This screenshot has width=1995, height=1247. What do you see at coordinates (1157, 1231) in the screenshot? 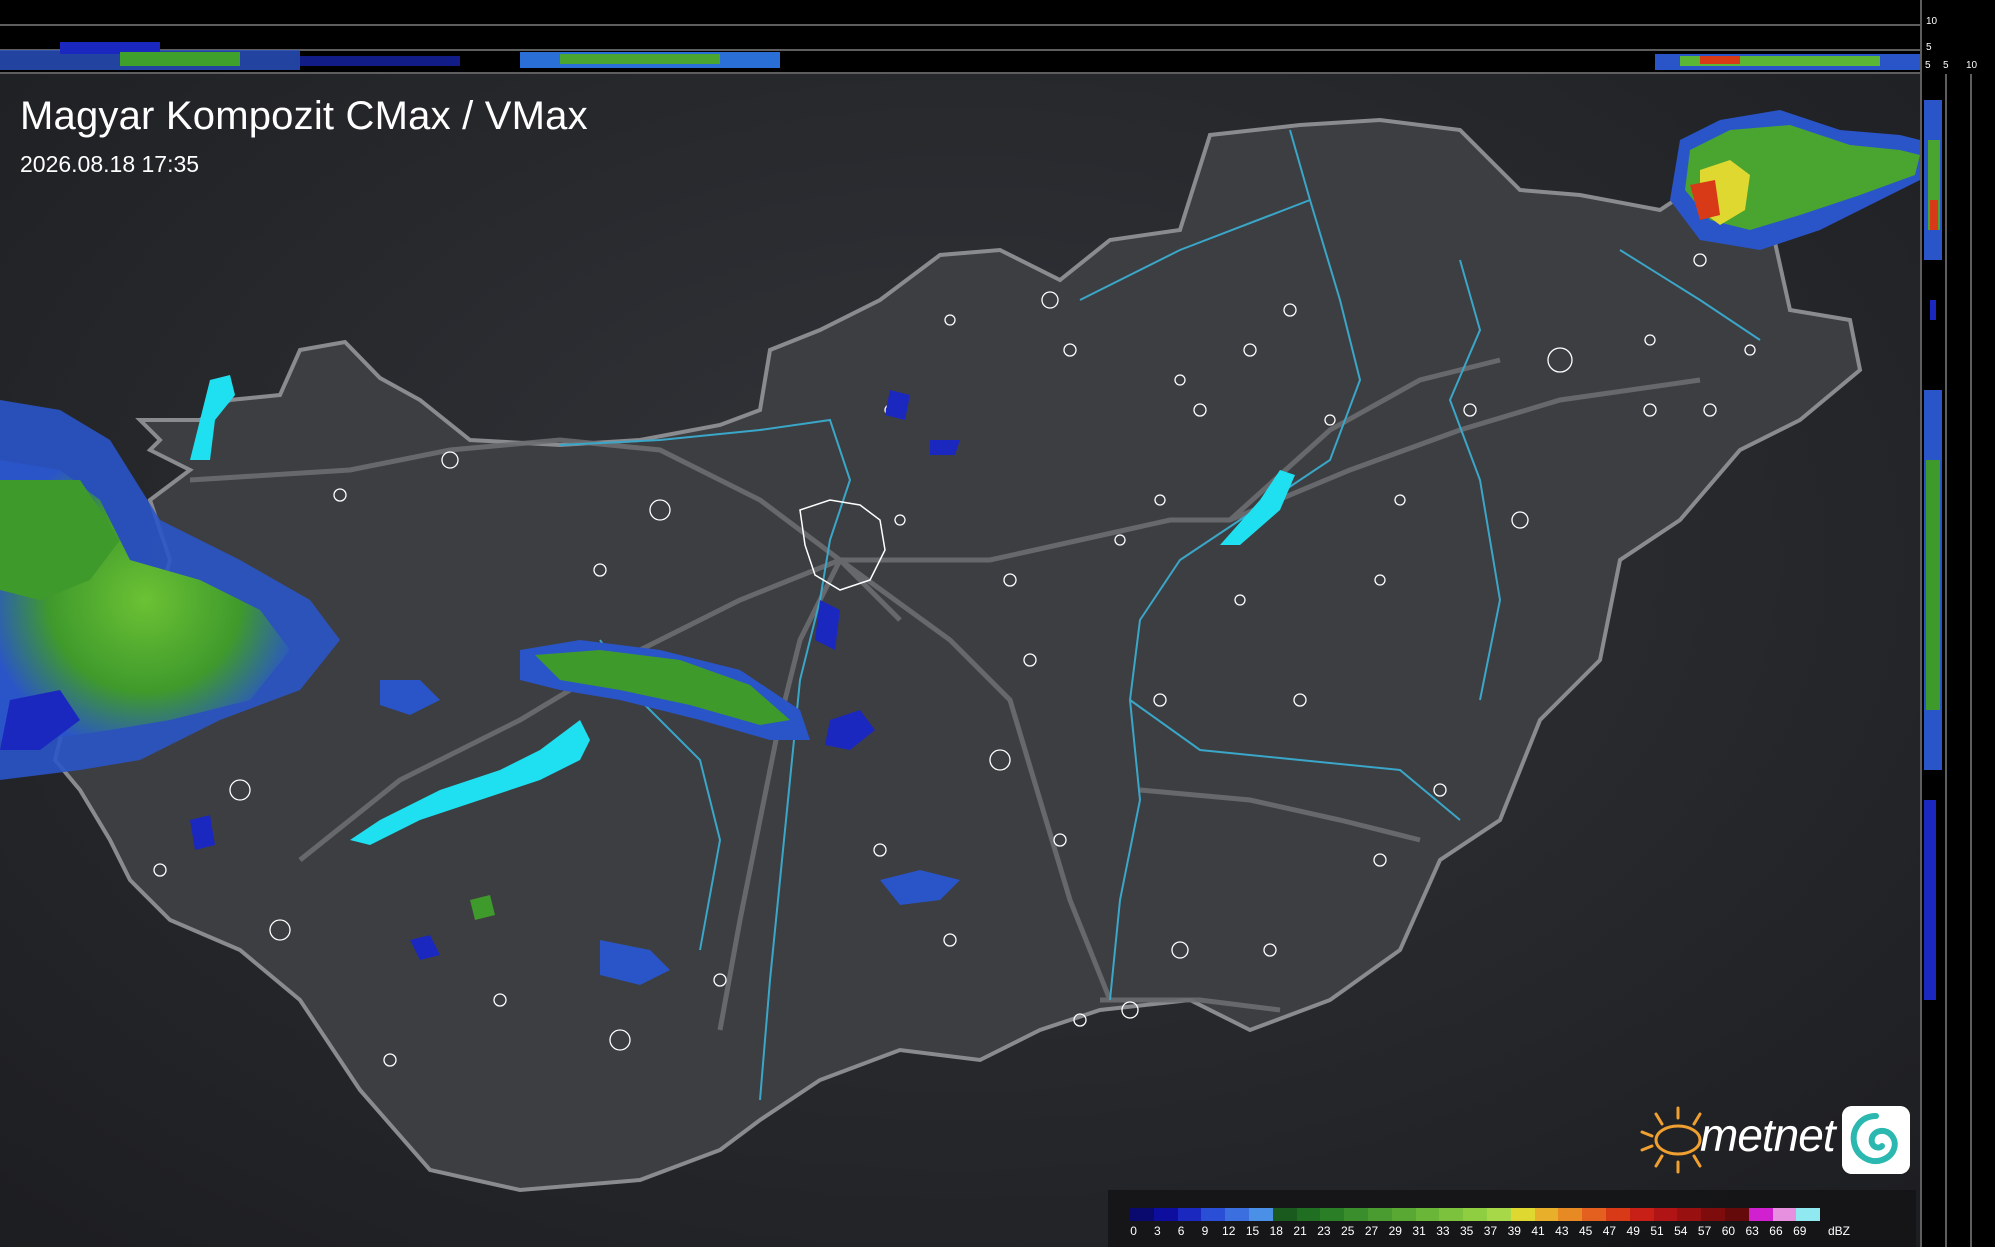
I see `legend-label: 3` at bounding box center [1157, 1231].